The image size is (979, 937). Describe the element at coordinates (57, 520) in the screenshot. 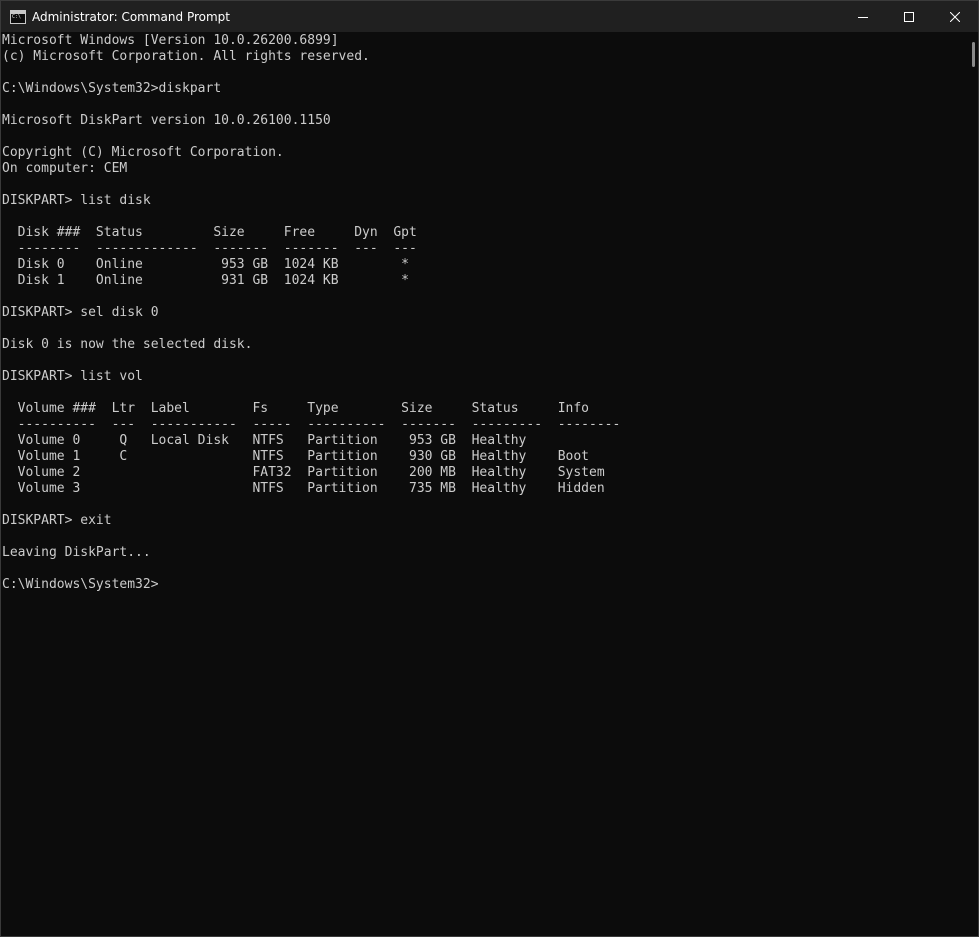

I see `console-line: DISKPART> exit` at that location.